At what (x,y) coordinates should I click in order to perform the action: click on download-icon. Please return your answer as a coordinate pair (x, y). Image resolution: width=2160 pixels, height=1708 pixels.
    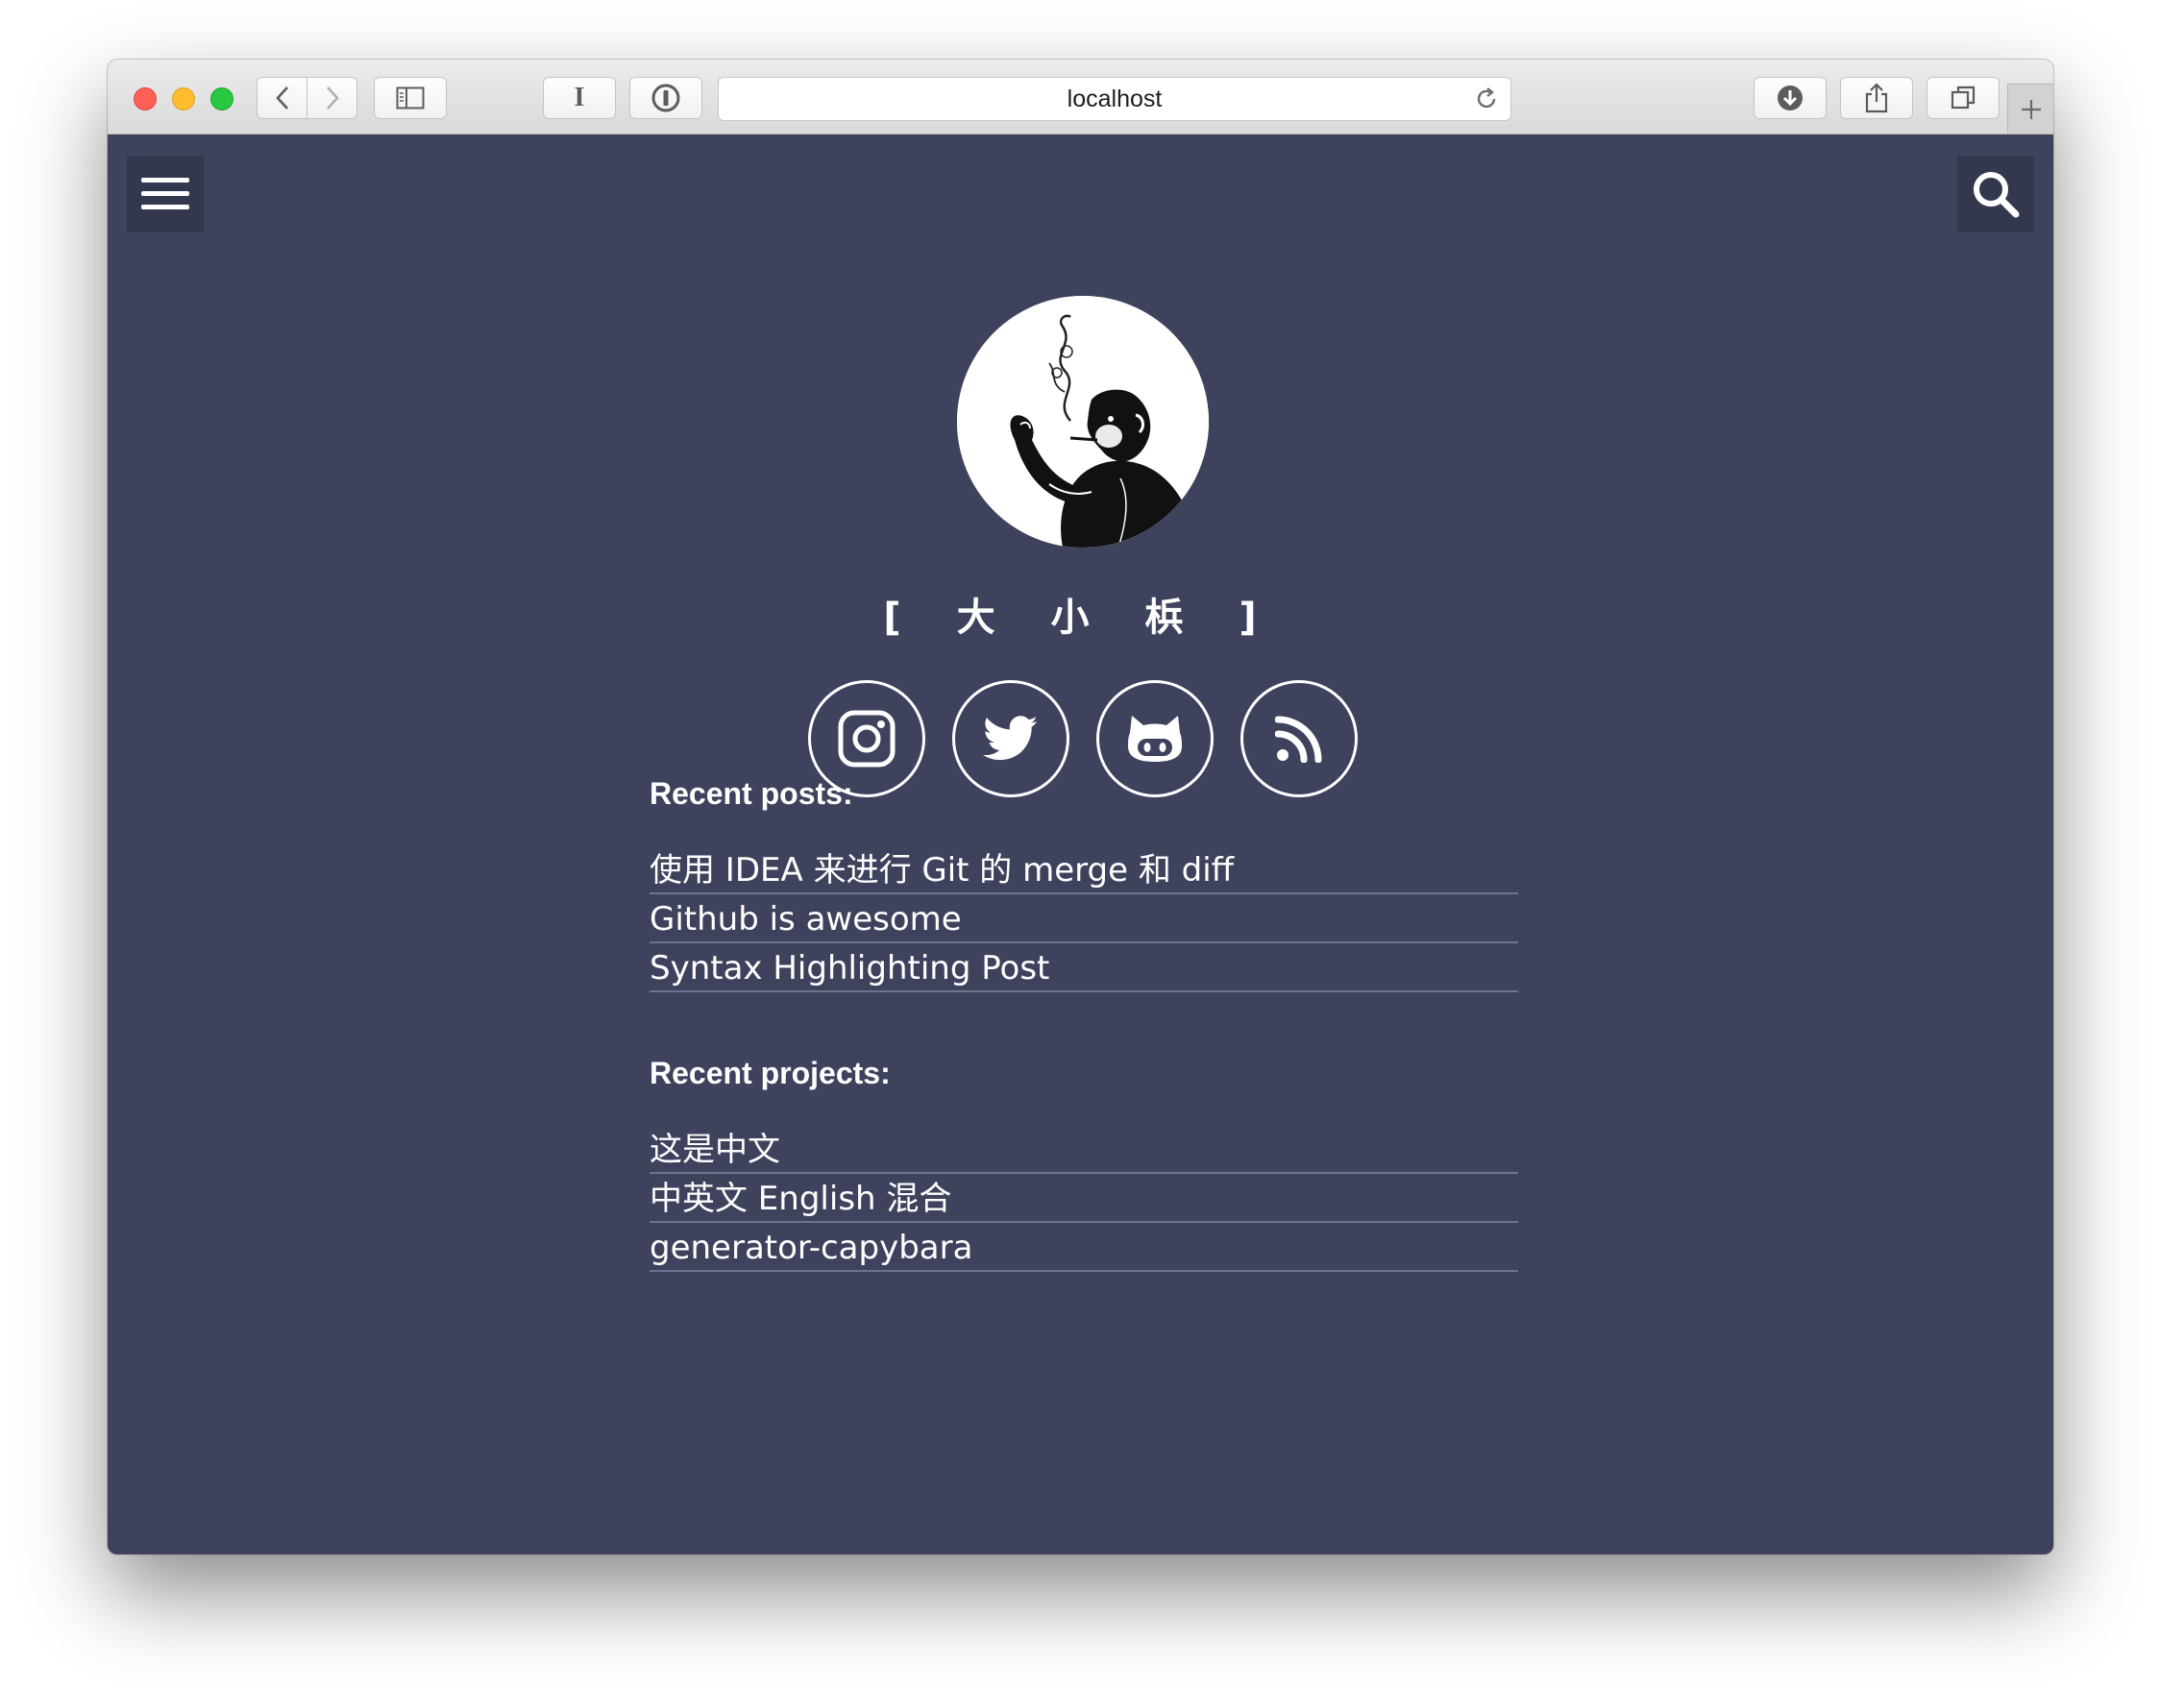
    Looking at the image, I should click on (1791, 97).